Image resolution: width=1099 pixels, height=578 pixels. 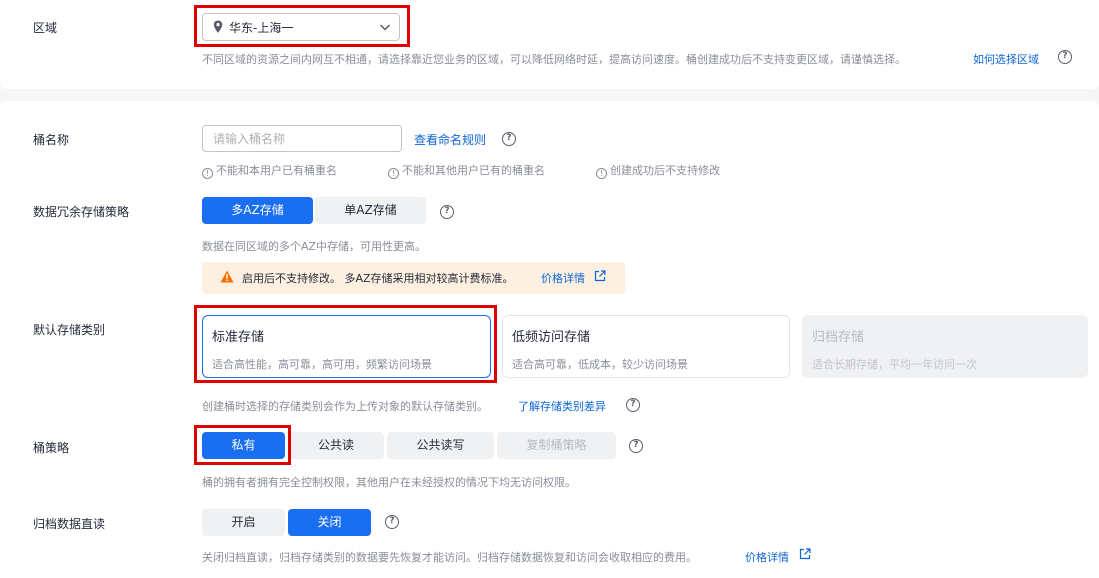 I want to click on single-az-button: 单AZ存储, so click(x=370, y=210).